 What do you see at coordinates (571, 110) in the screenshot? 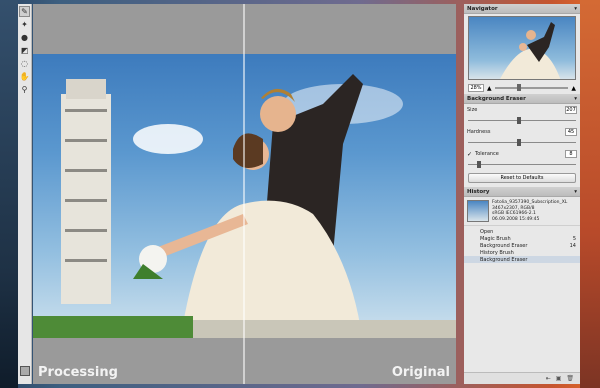
I see `size-value: 207` at bounding box center [571, 110].